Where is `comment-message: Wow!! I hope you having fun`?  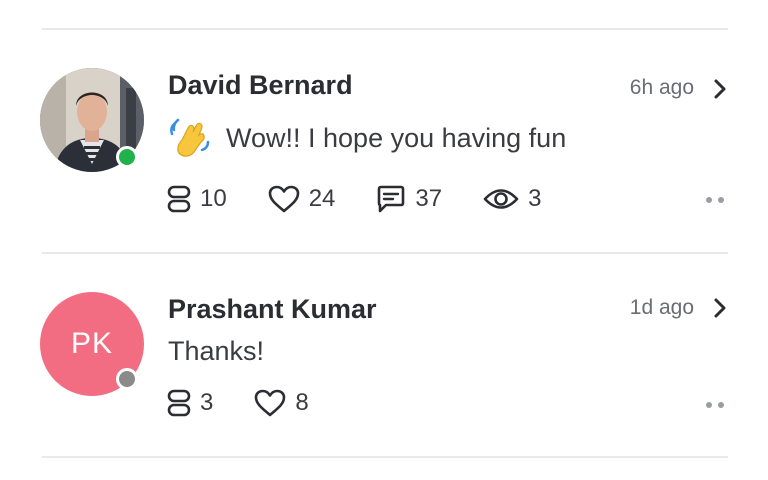 comment-message: Wow!! I hope you having fun is located at coordinates (367, 138).